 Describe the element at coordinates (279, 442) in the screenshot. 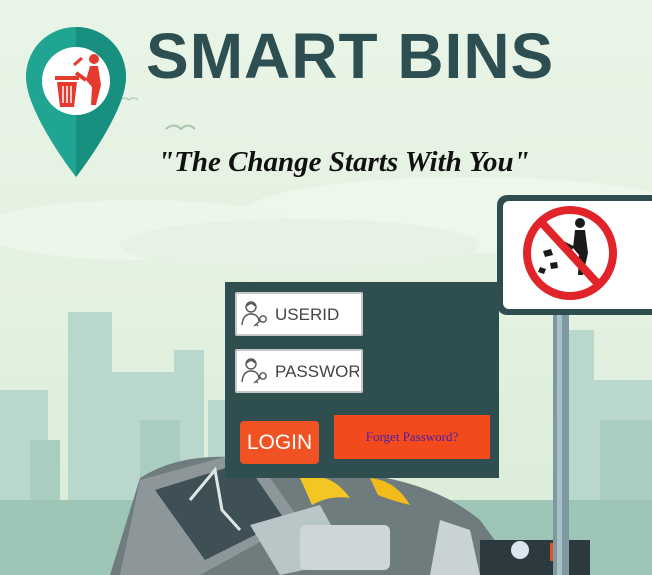

I see `login-button: LOGIN` at that location.